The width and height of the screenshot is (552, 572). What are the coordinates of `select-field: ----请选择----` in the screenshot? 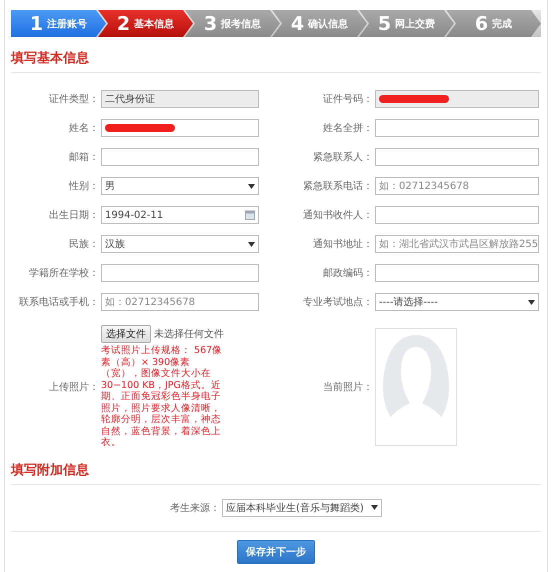 It's located at (457, 302).